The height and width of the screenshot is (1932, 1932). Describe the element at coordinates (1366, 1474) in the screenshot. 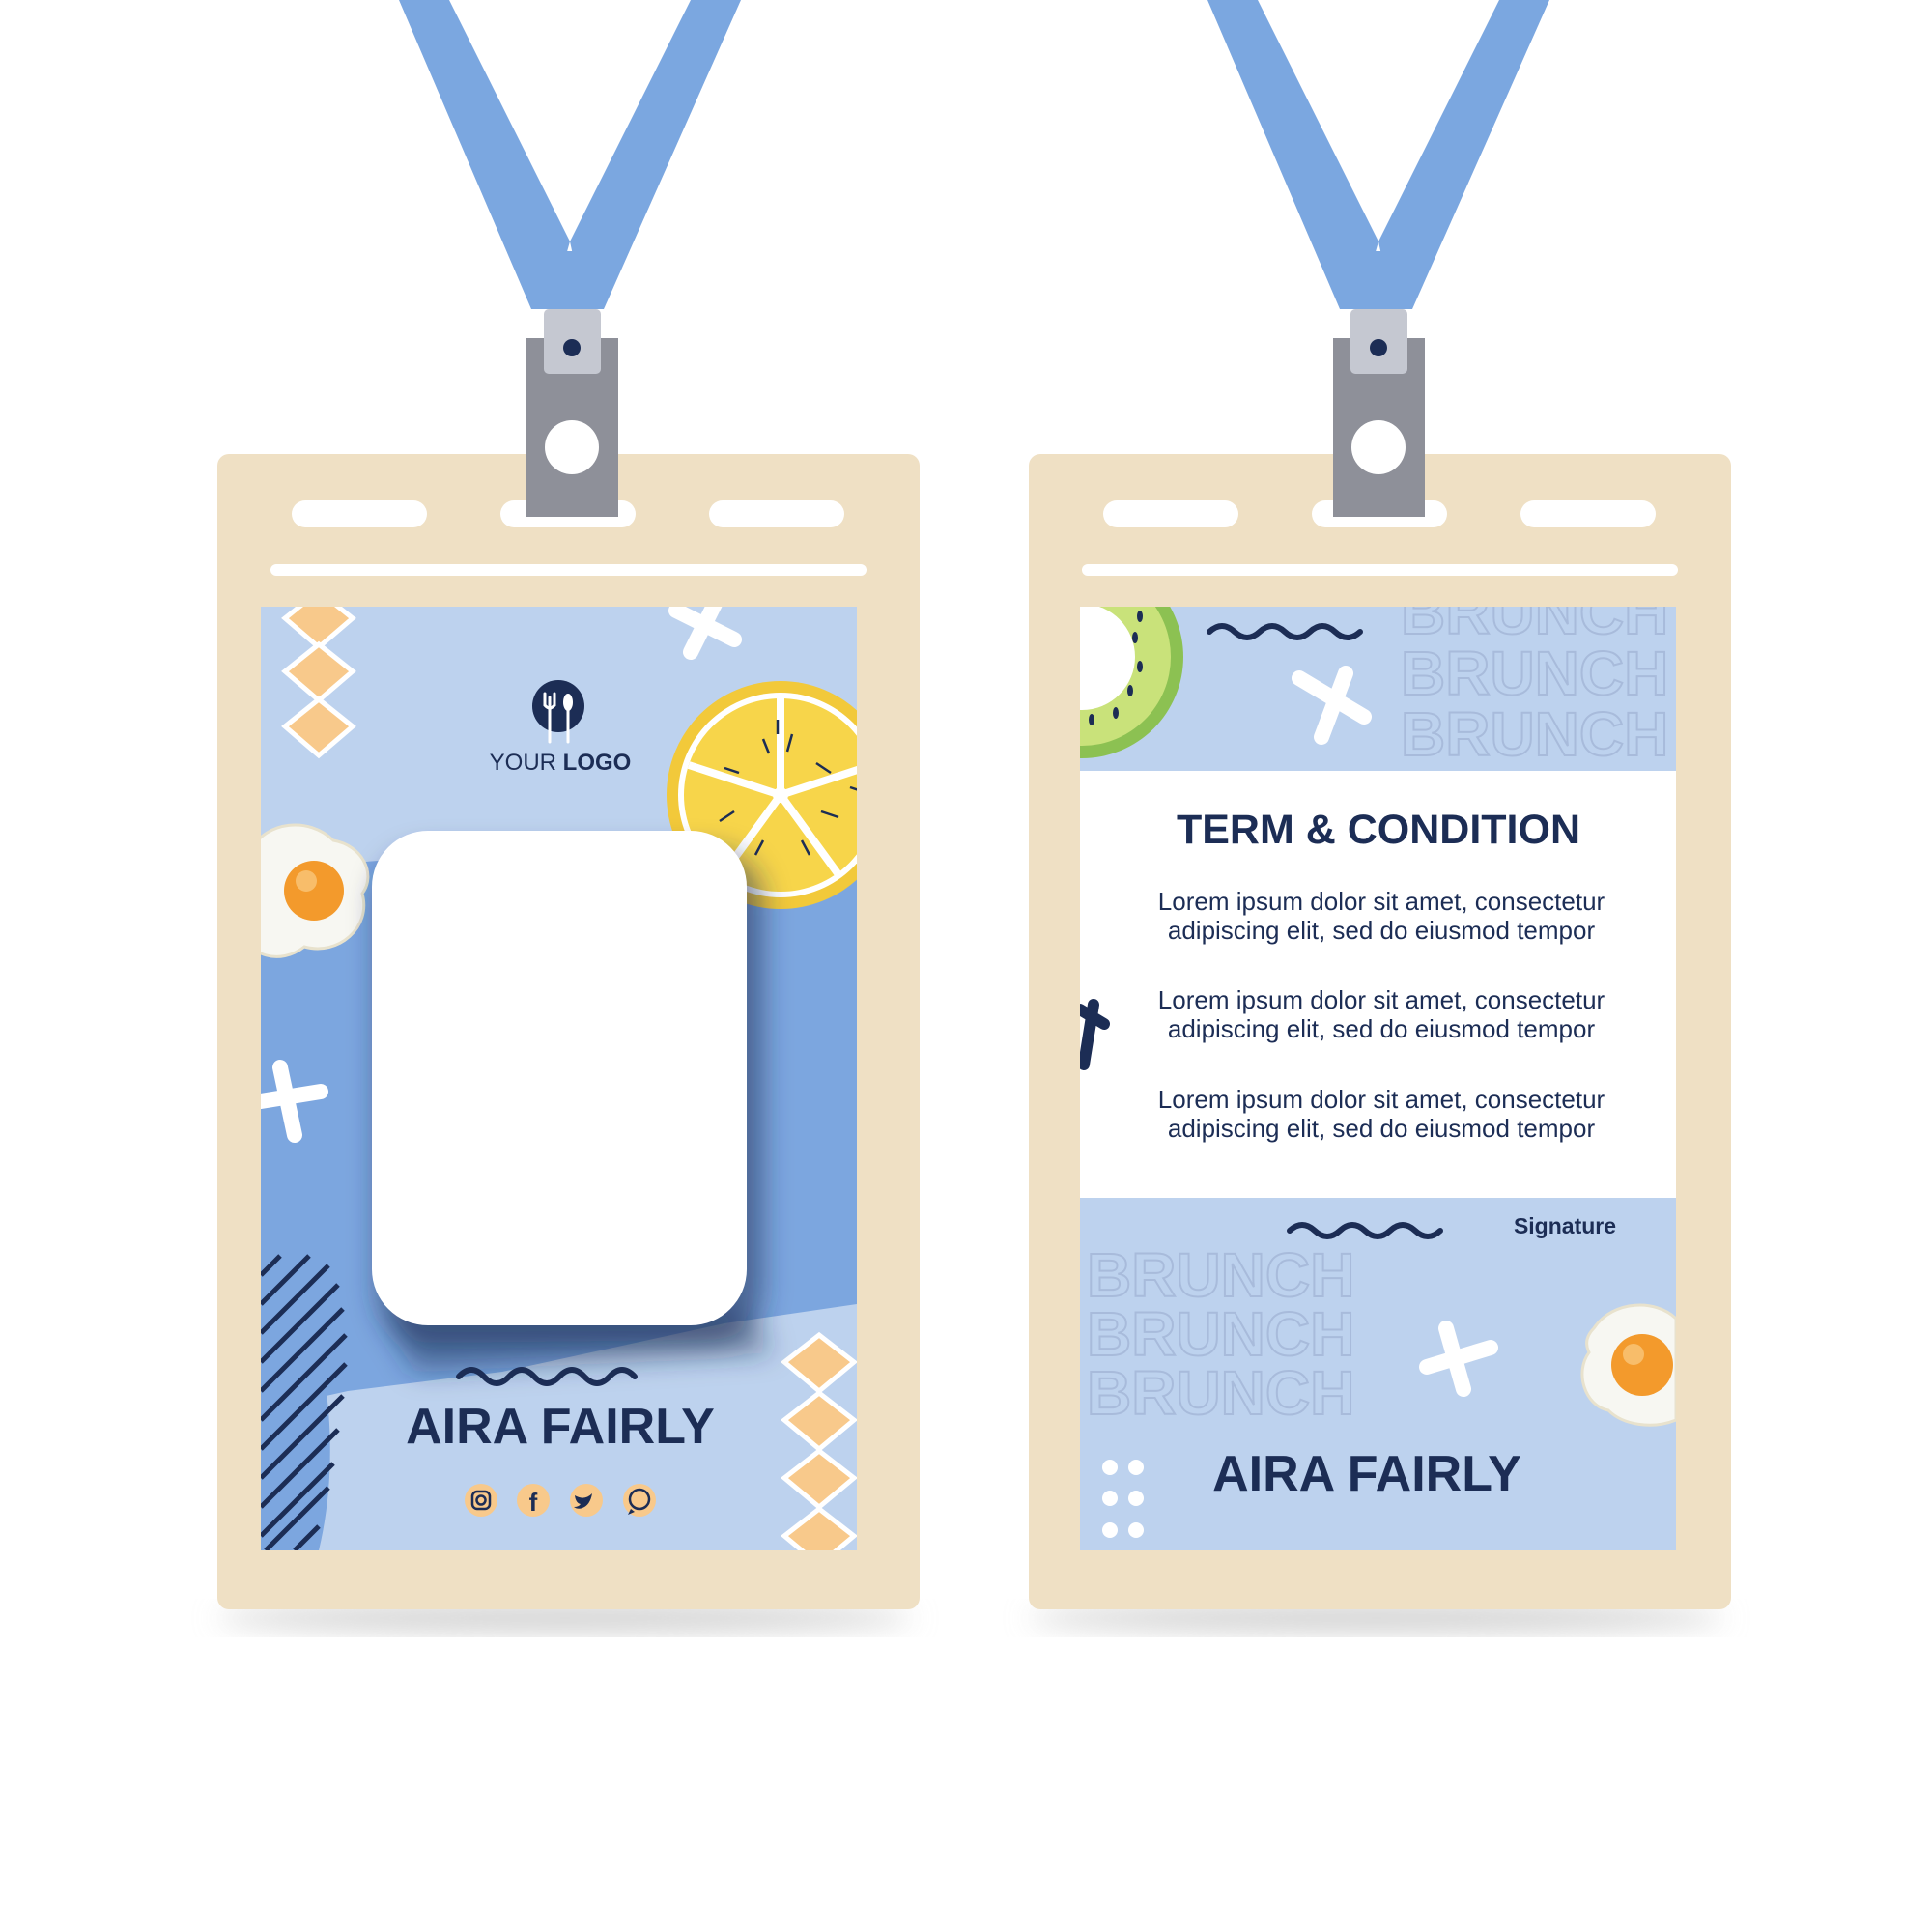

I see `back-name: AIRA FAIRLY` at that location.